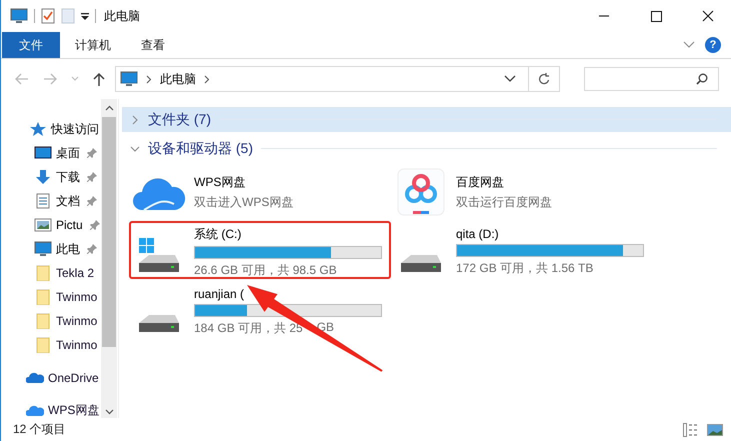 The image size is (731, 441). I want to click on properties-icon, so click(48, 16).